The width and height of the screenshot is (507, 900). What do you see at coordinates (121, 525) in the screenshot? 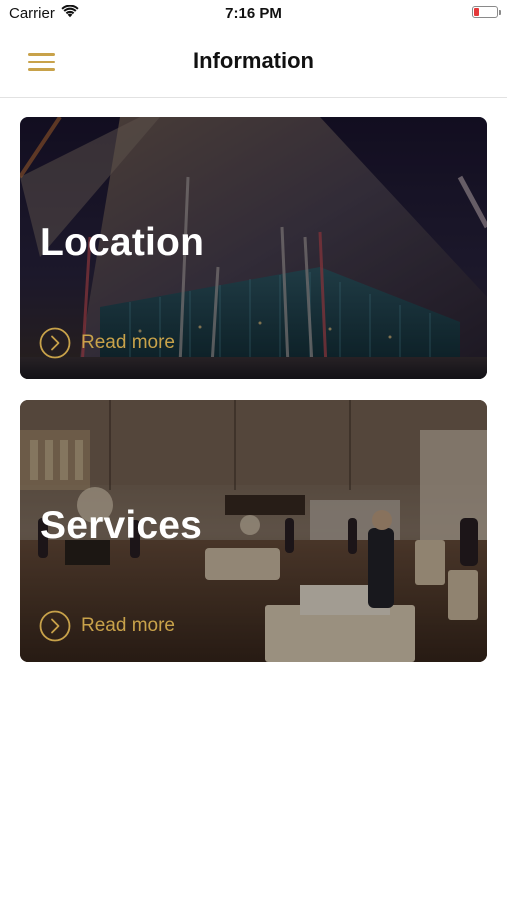
I see `services-title: Services` at bounding box center [121, 525].